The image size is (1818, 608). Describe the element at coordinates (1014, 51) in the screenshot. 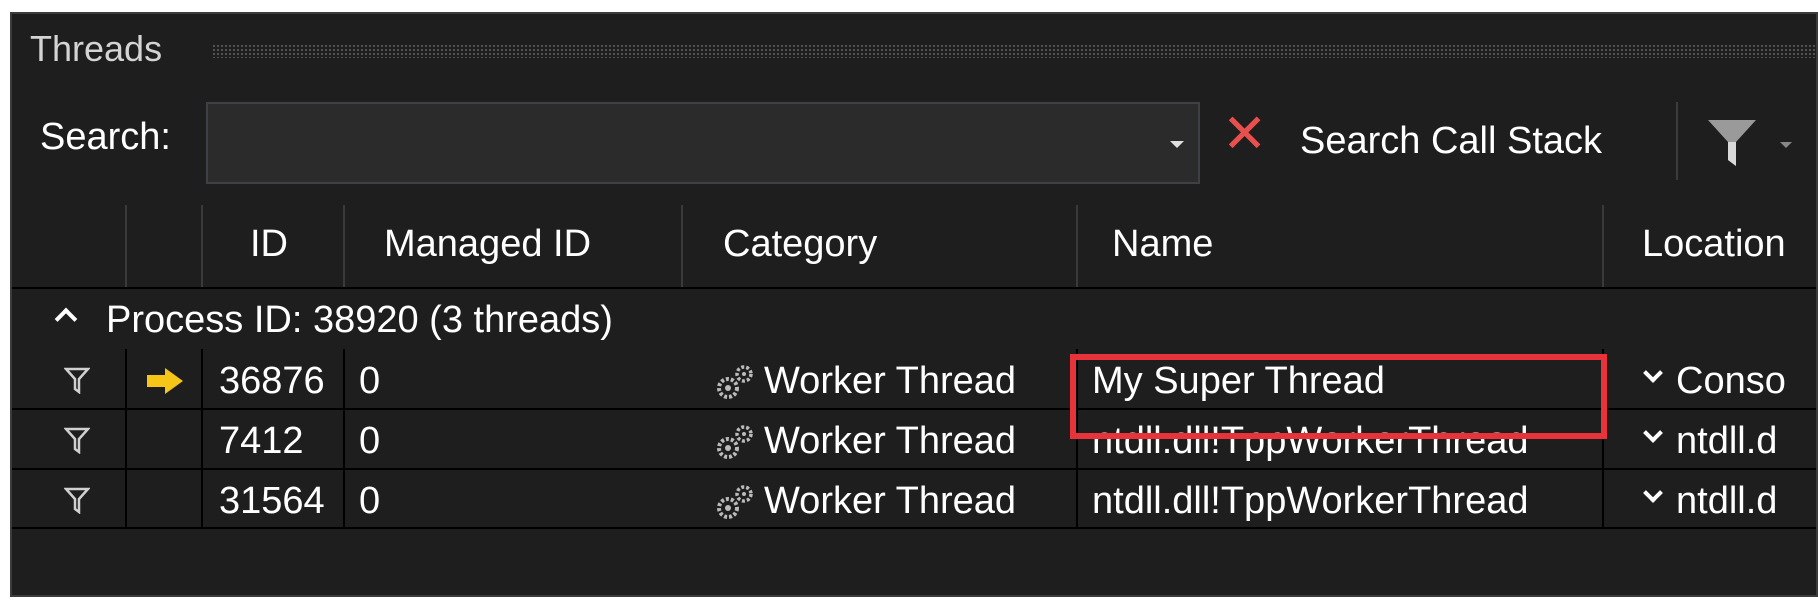

I see `drag-grip` at that location.